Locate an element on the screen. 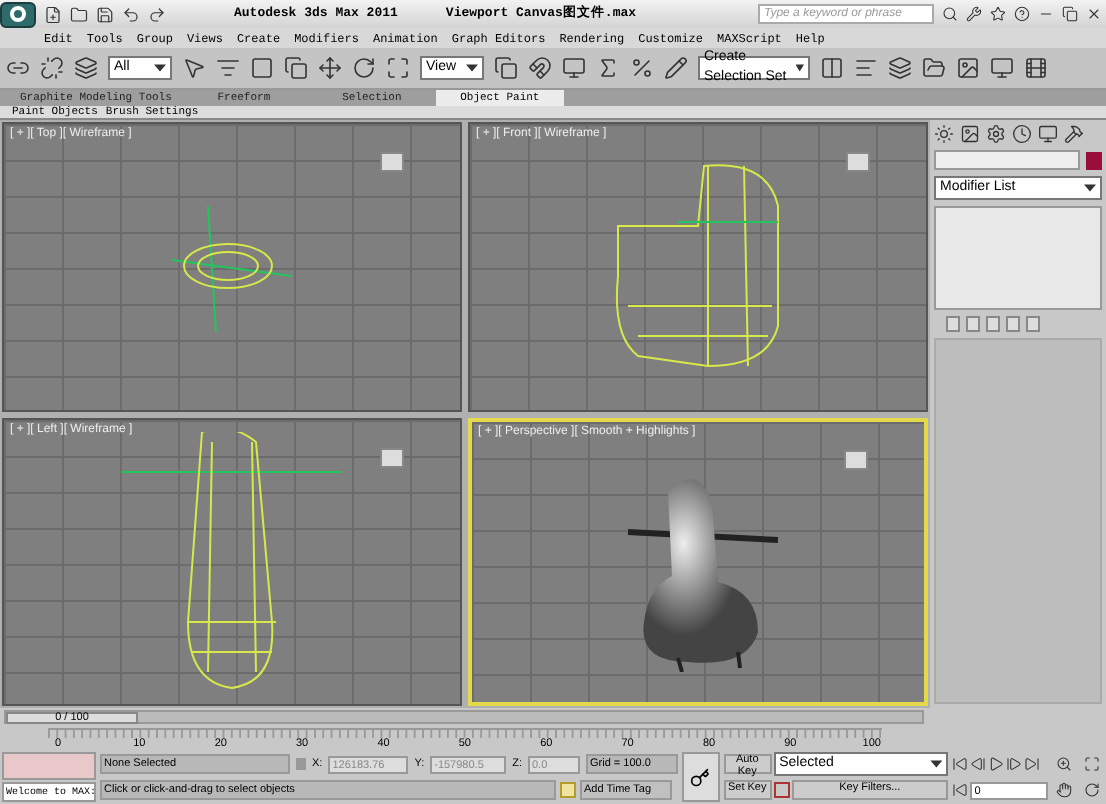  restore-icon is located at coordinates (1070, 14).